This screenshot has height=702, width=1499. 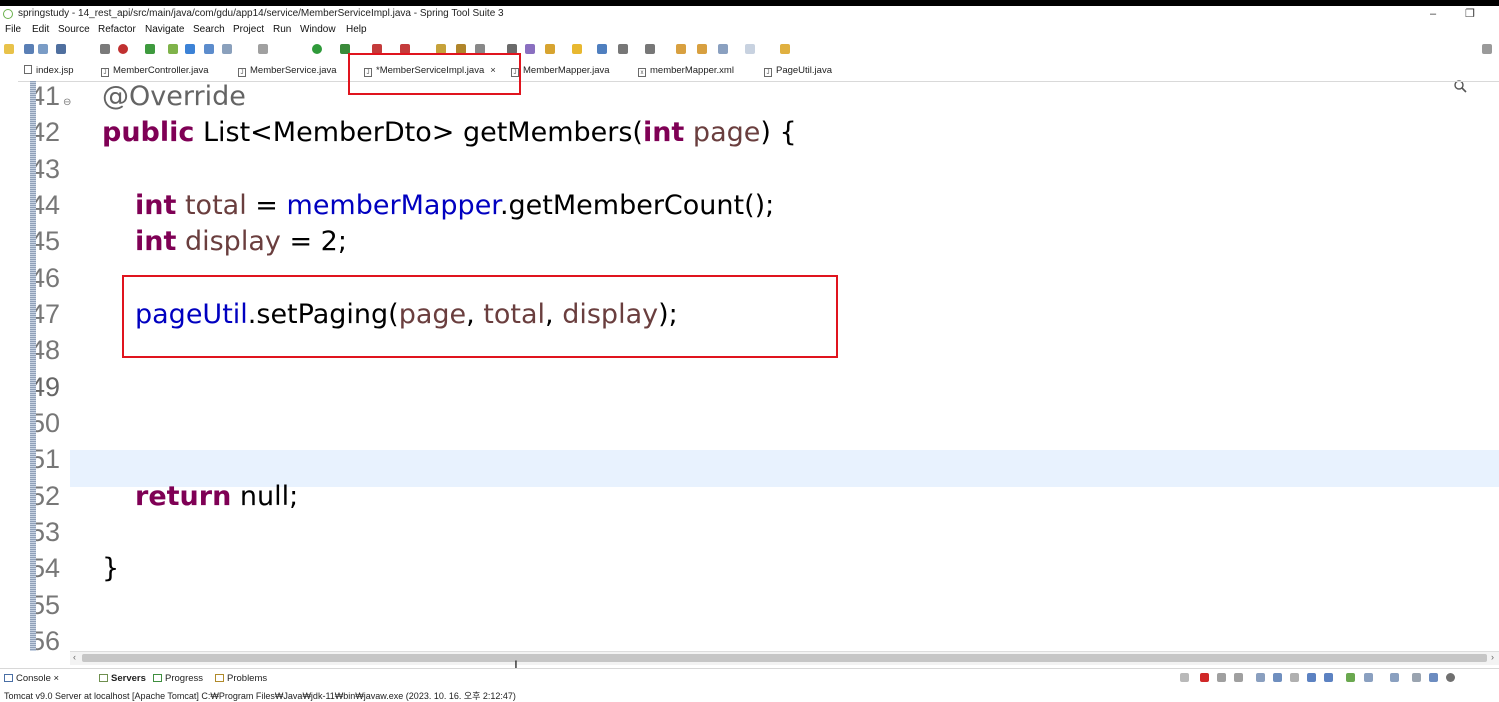 What do you see at coordinates (1492, 657) in the screenshot?
I see `scroll-right-icon: ›` at bounding box center [1492, 657].